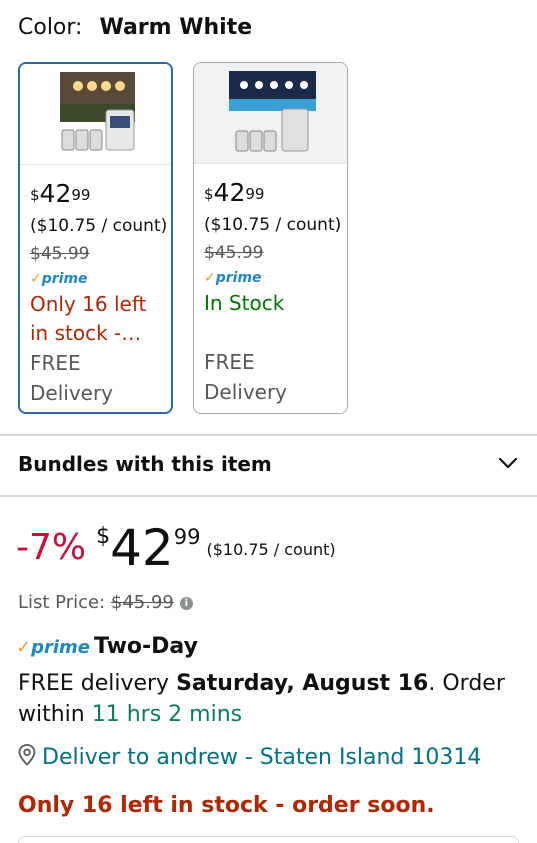 This screenshot has height=843, width=537. I want to click on discount-percent: -7%, so click(51, 547).